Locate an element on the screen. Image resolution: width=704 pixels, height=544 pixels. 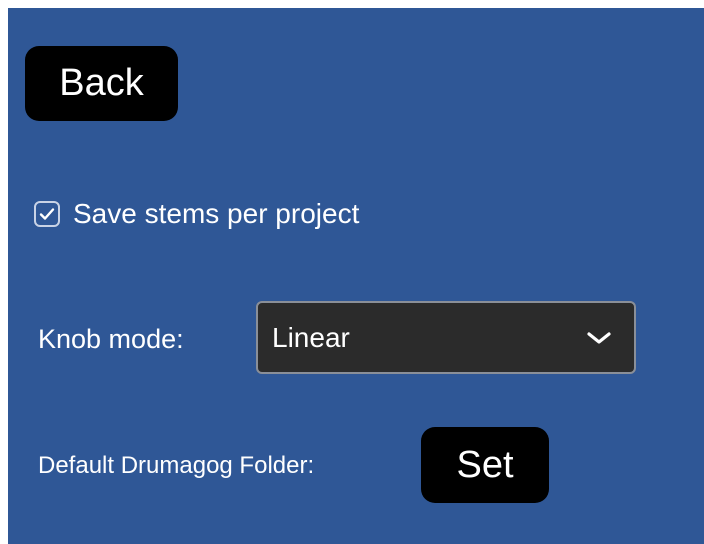
knob-mode-label: Knob mode: is located at coordinates (111, 339).